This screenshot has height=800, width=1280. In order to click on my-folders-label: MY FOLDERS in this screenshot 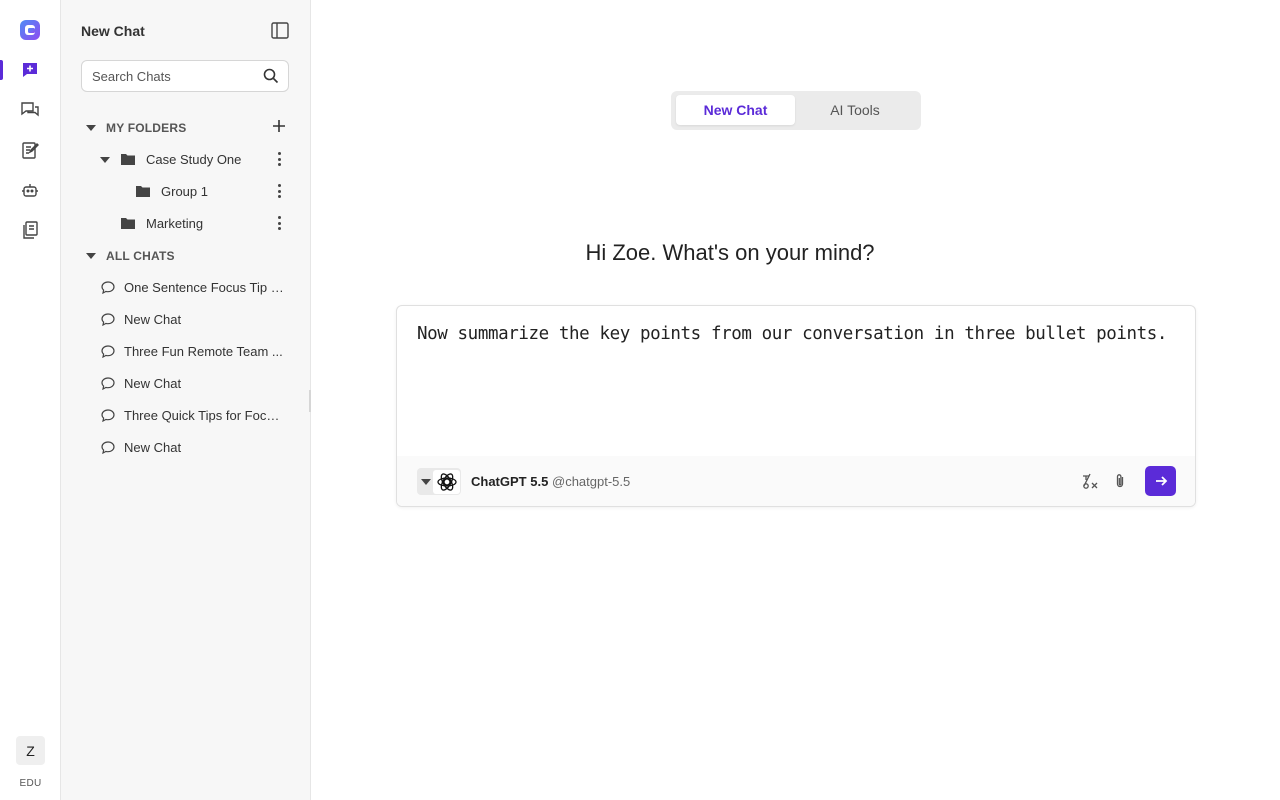, I will do `click(146, 128)`.